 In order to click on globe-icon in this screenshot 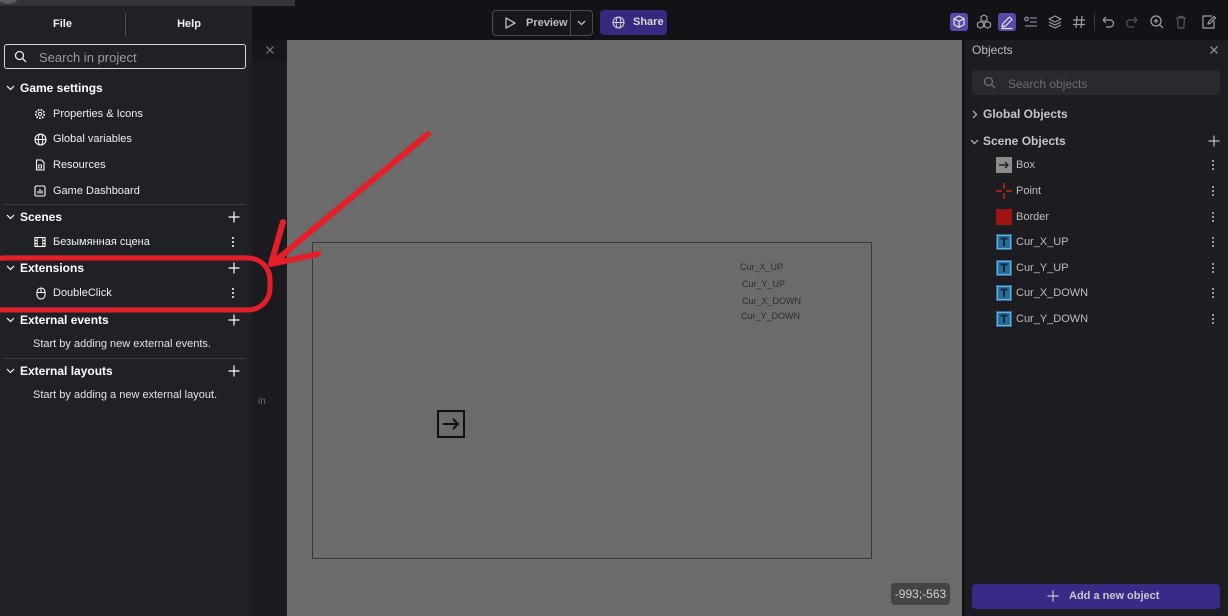, I will do `click(618, 22)`.